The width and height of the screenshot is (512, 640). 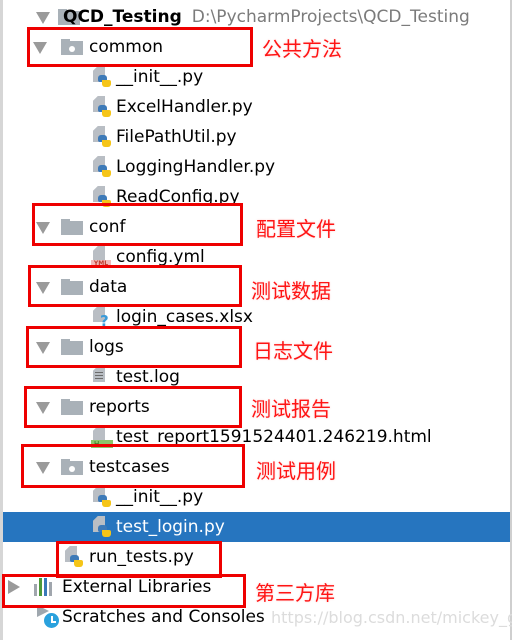 What do you see at coordinates (170, 527) in the screenshot?
I see `file-label: test_login.py` at bounding box center [170, 527].